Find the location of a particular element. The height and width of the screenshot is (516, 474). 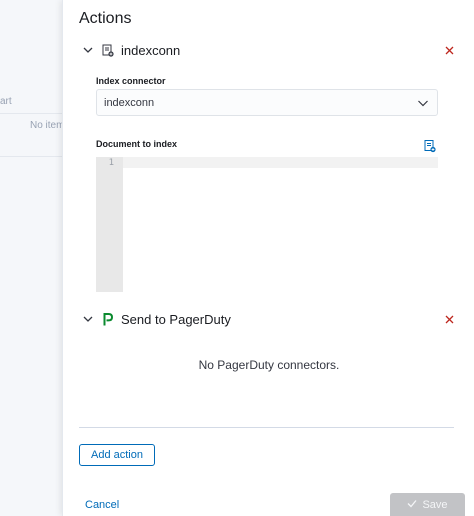

editor-gutter: 1 is located at coordinates (109, 224).